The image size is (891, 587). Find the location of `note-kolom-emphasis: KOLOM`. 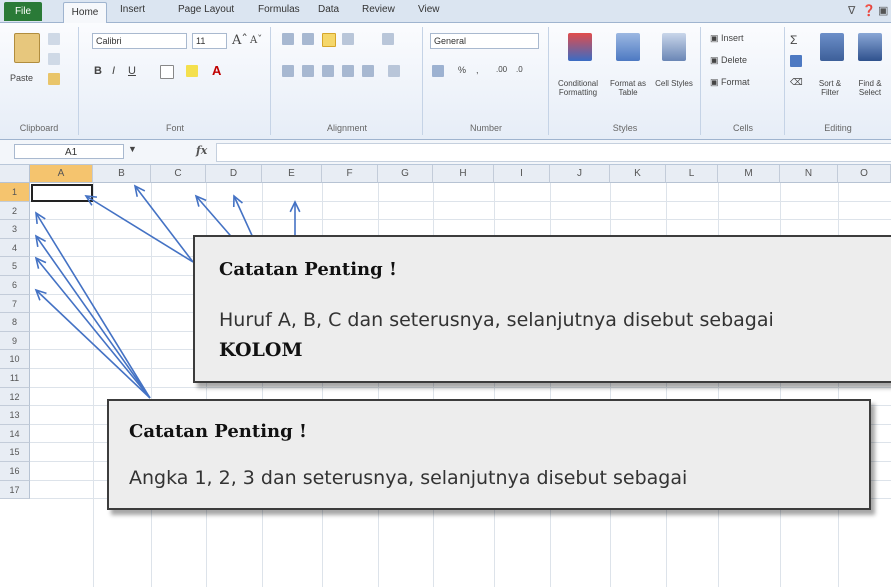

note-kolom-emphasis: KOLOM is located at coordinates (261, 350).